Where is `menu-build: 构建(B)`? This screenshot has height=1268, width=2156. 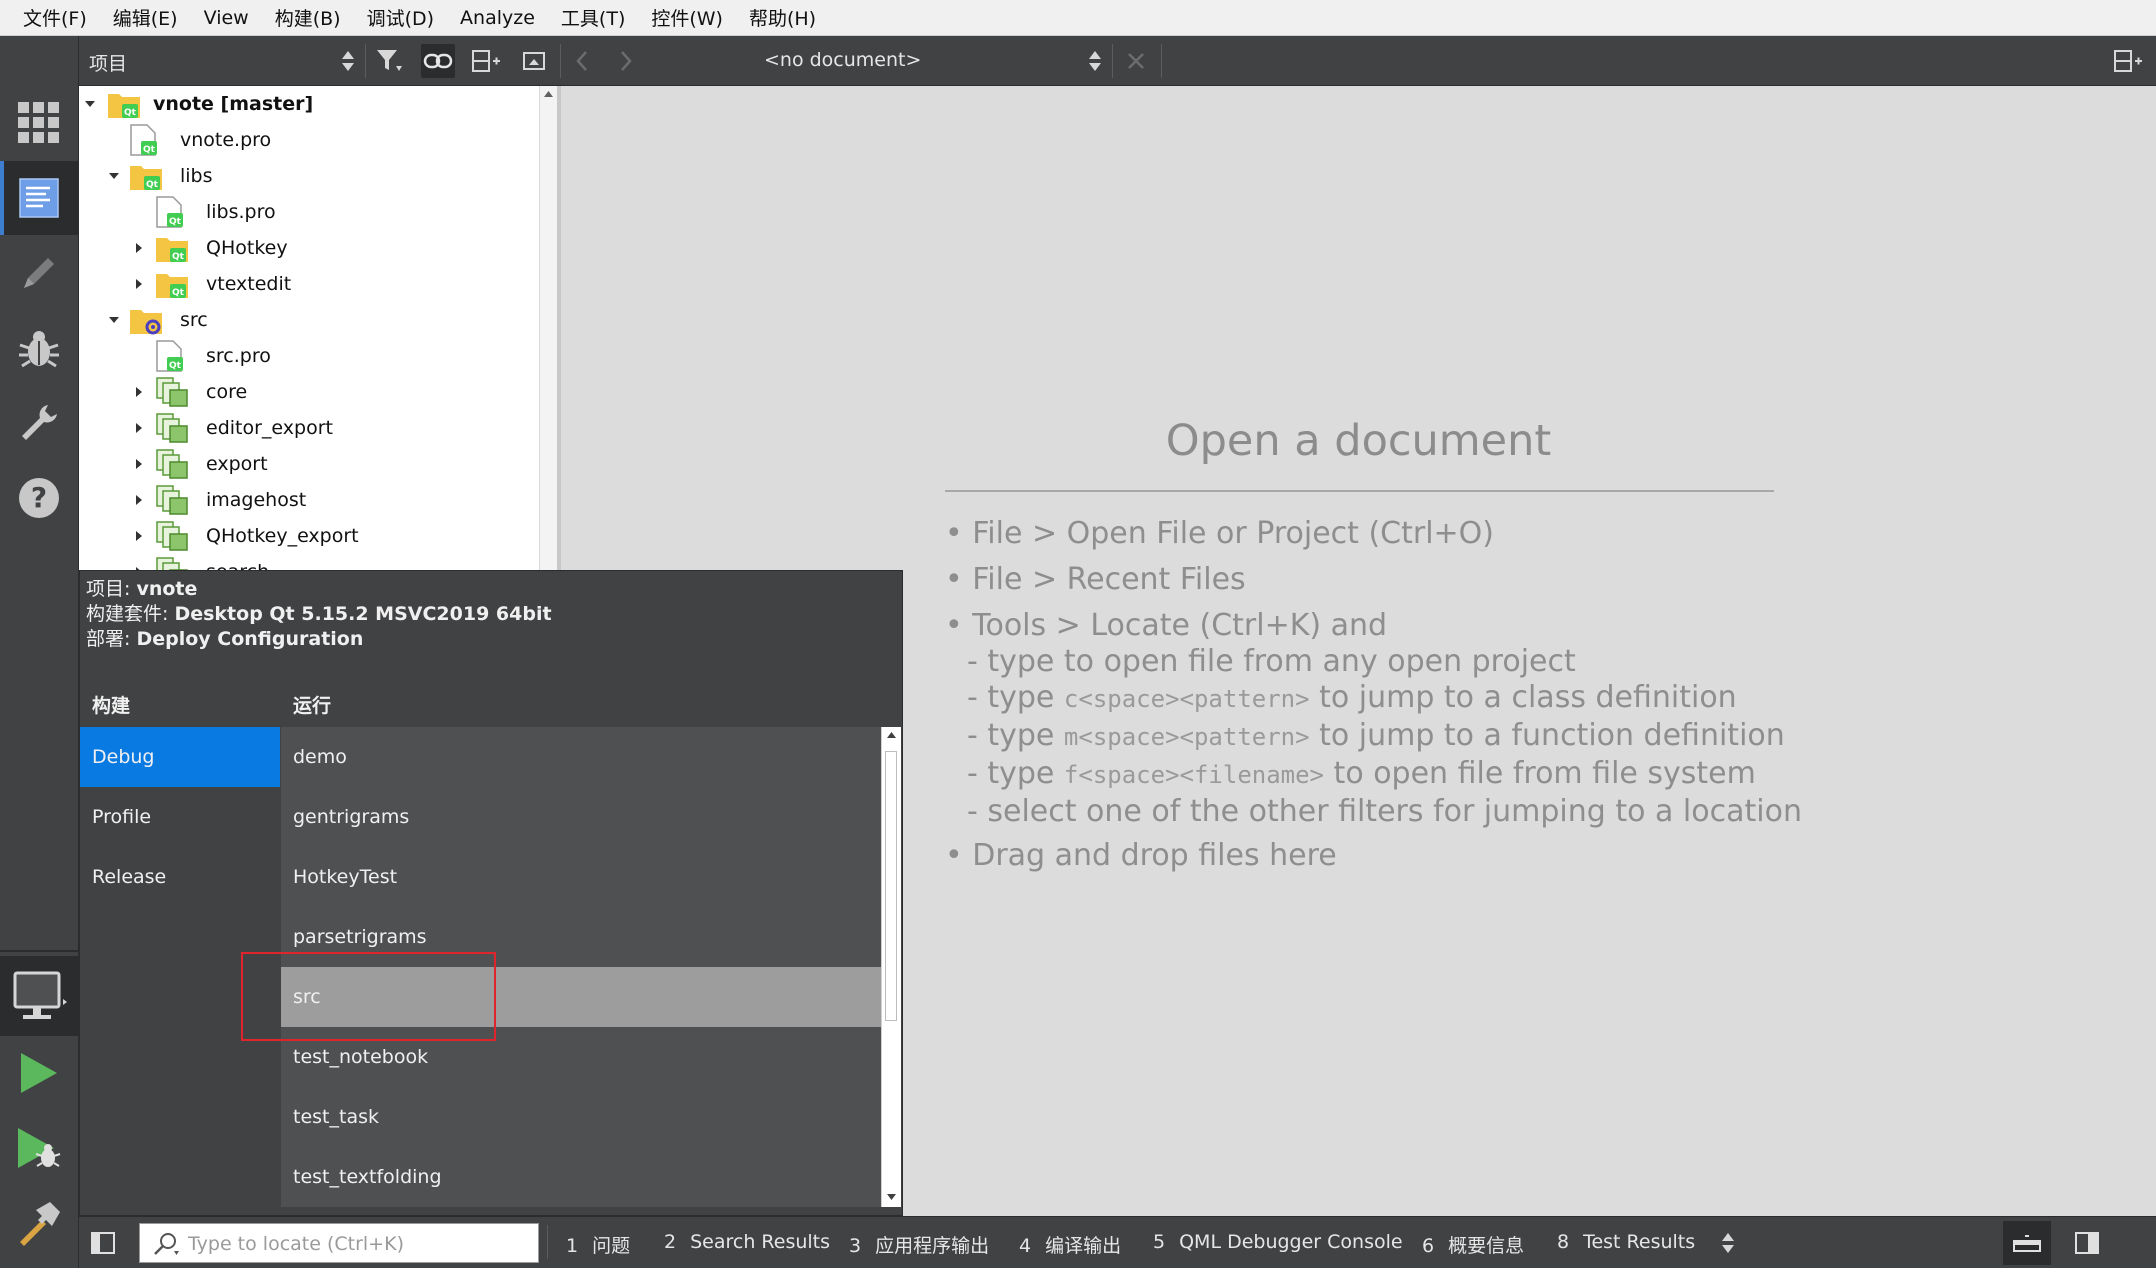 menu-build: 构建(B) is located at coordinates (308, 17).